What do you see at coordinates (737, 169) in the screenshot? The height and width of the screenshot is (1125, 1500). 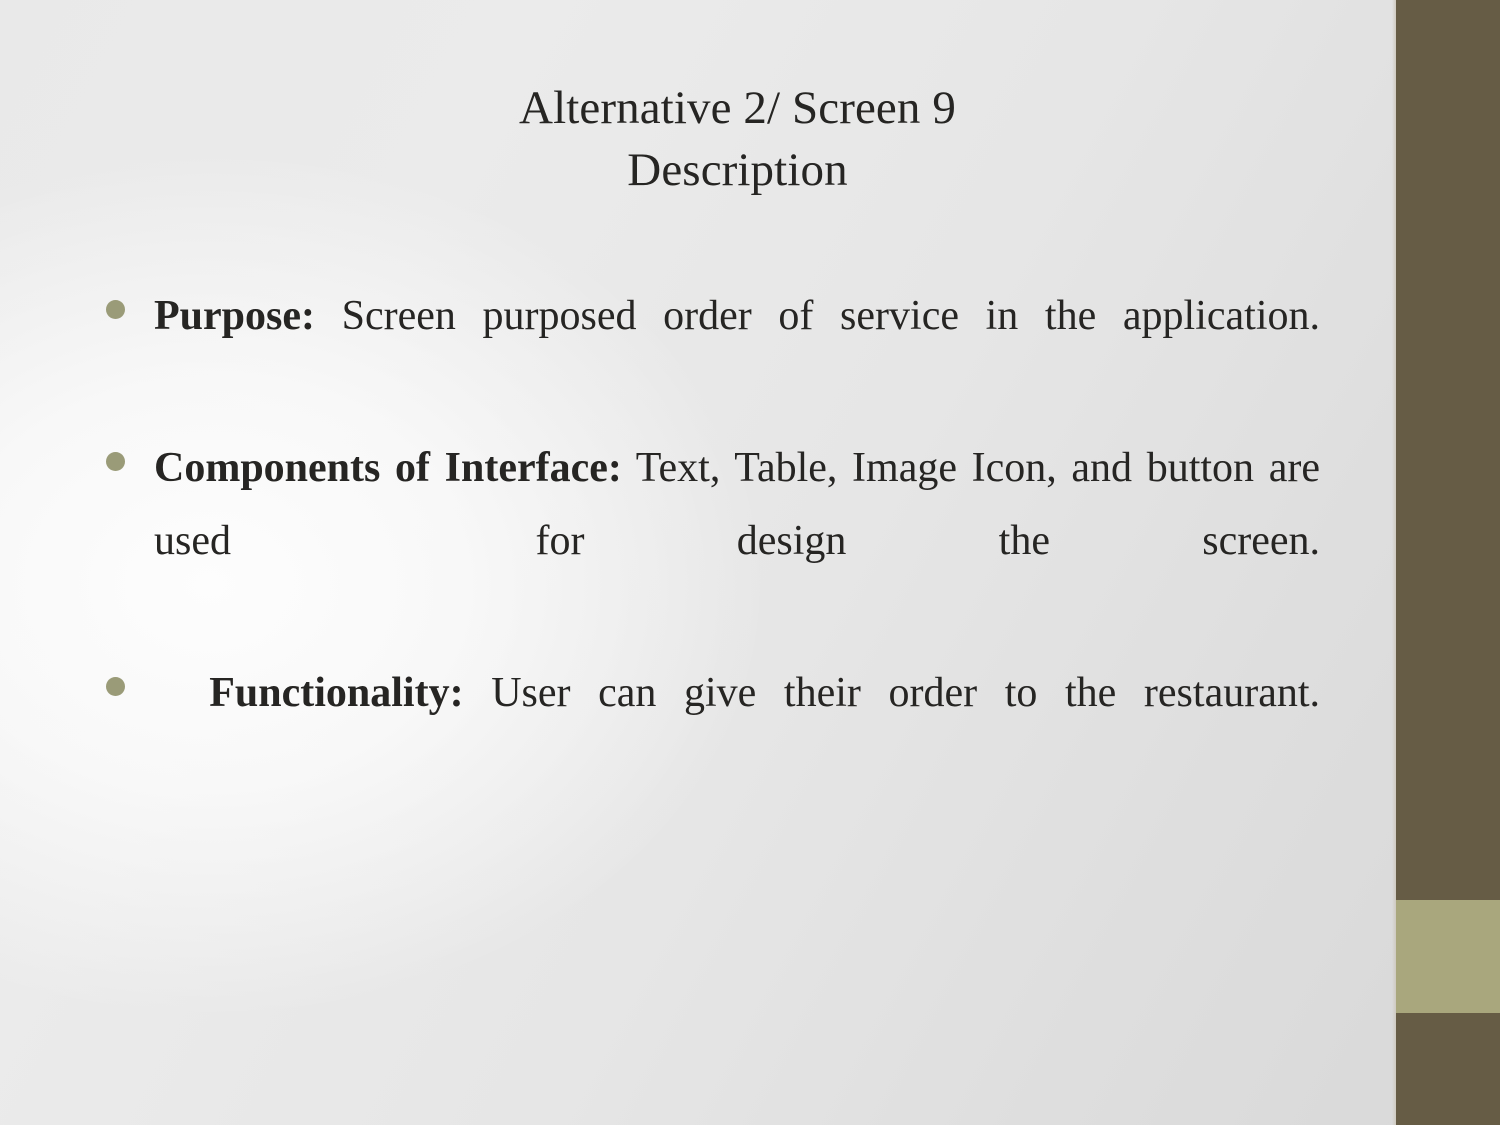 I see `title-line-2: Description` at bounding box center [737, 169].